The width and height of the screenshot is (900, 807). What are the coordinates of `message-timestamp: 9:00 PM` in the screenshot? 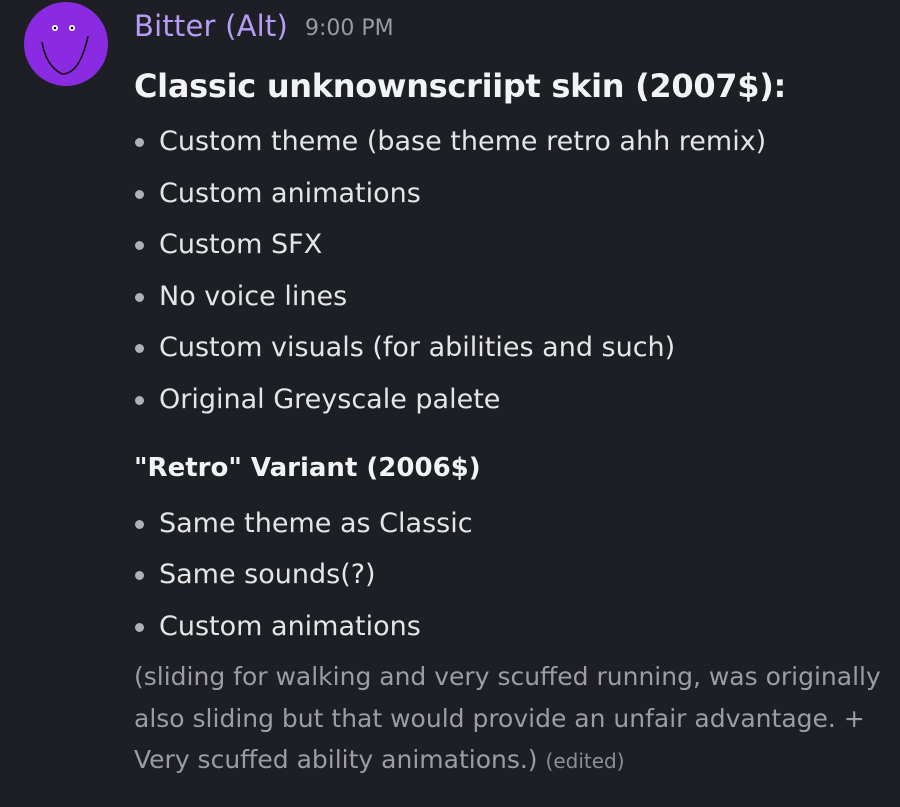 It's located at (349, 28).